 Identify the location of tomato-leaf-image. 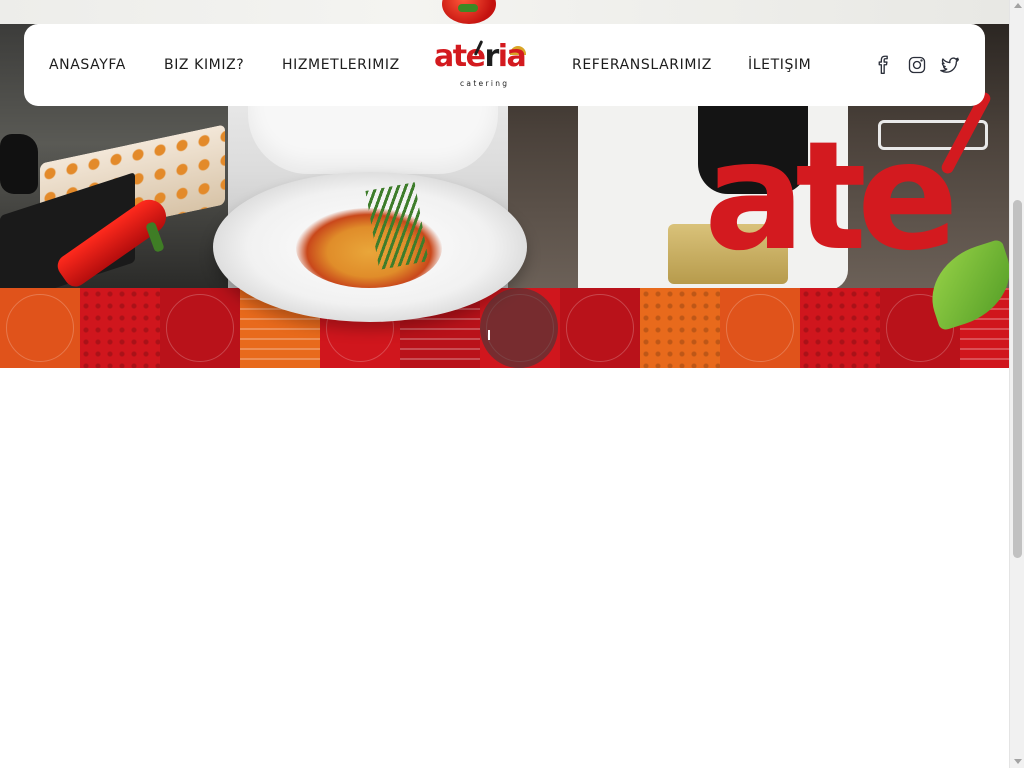
(468, 8).